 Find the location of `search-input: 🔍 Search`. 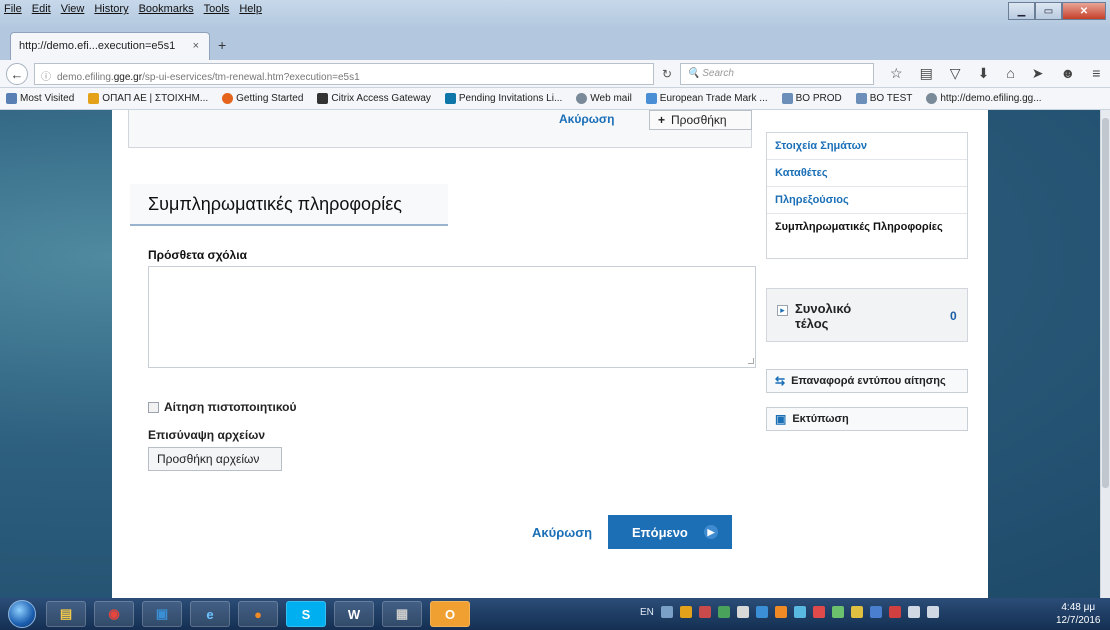

search-input: 🔍 Search is located at coordinates (777, 74).